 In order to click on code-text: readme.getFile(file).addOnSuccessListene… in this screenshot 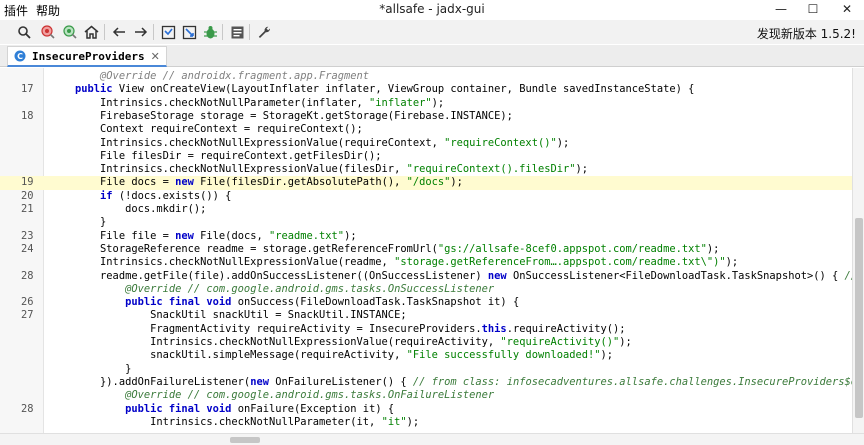, I will do `click(451, 276)`.